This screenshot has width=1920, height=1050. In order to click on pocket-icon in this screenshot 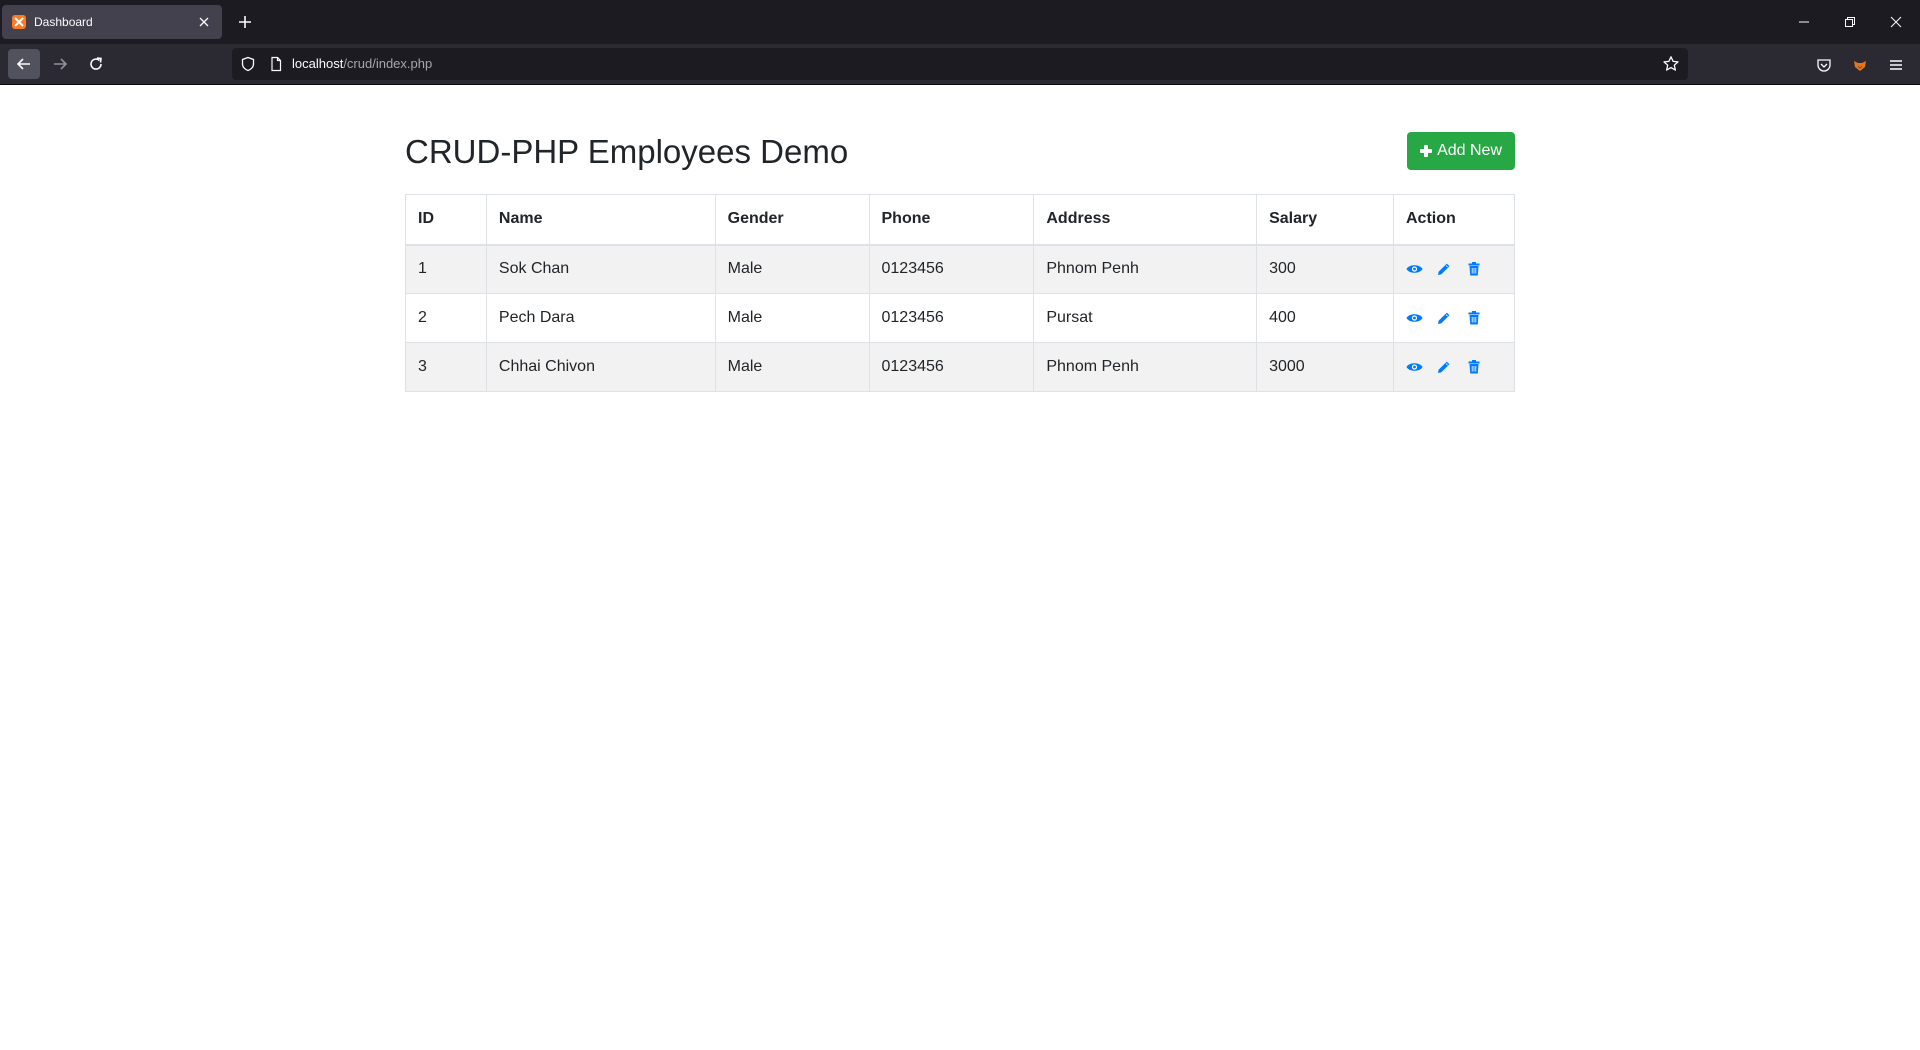, I will do `click(1824, 65)`.